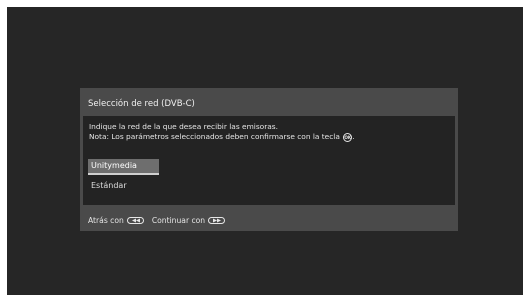  I want to click on fast-forward-key-icon, so click(217, 220).